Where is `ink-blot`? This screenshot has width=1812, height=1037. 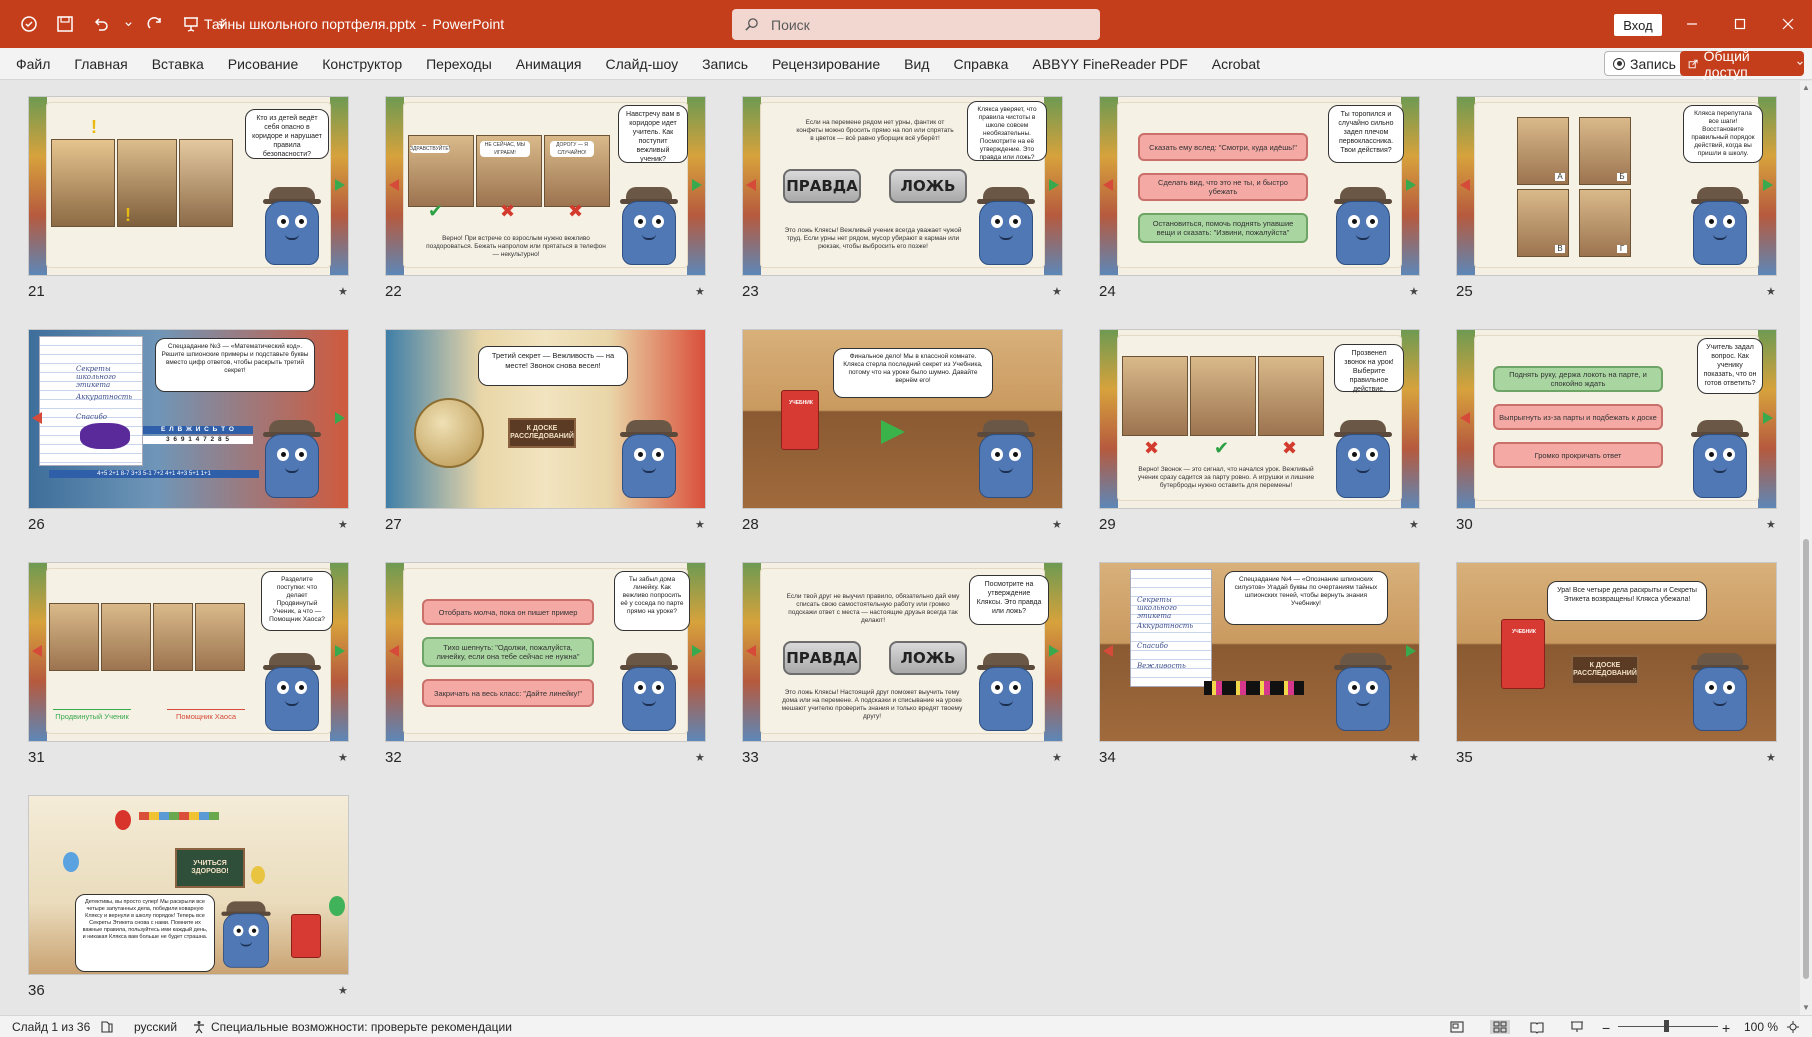
ink-blot is located at coordinates (105, 436).